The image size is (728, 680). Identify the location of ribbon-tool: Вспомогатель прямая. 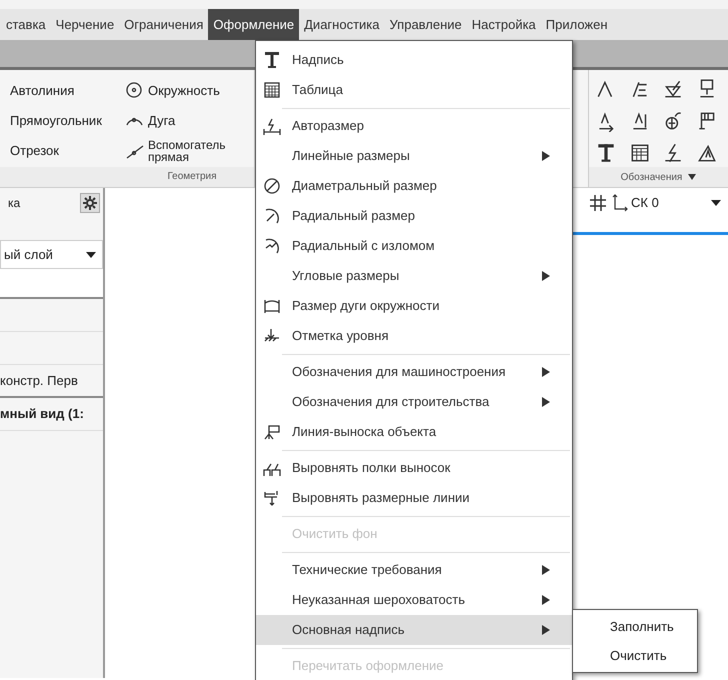
(175, 151).